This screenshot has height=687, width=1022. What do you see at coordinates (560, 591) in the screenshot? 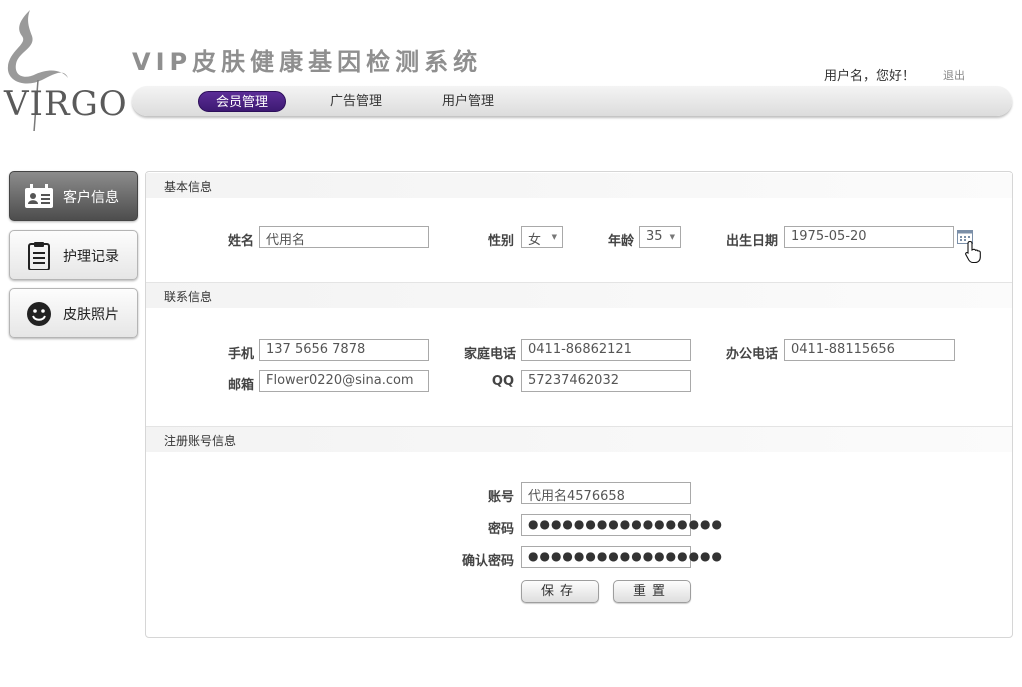
I see `save-button: 保存` at bounding box center [560, 591].